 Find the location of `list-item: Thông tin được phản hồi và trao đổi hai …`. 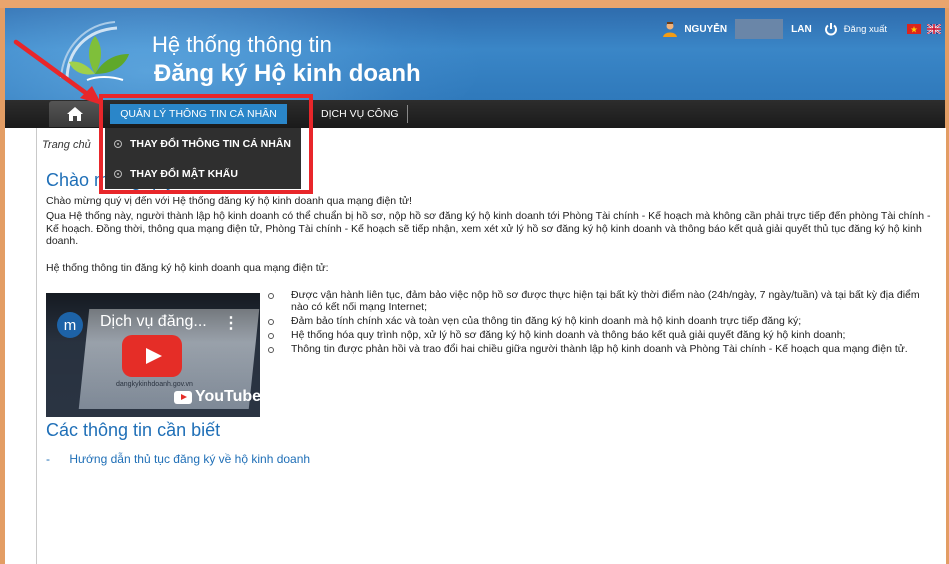

list-item: Thông tin được phản hồi và trao đổi hai … is located at coordinates (598, 349).